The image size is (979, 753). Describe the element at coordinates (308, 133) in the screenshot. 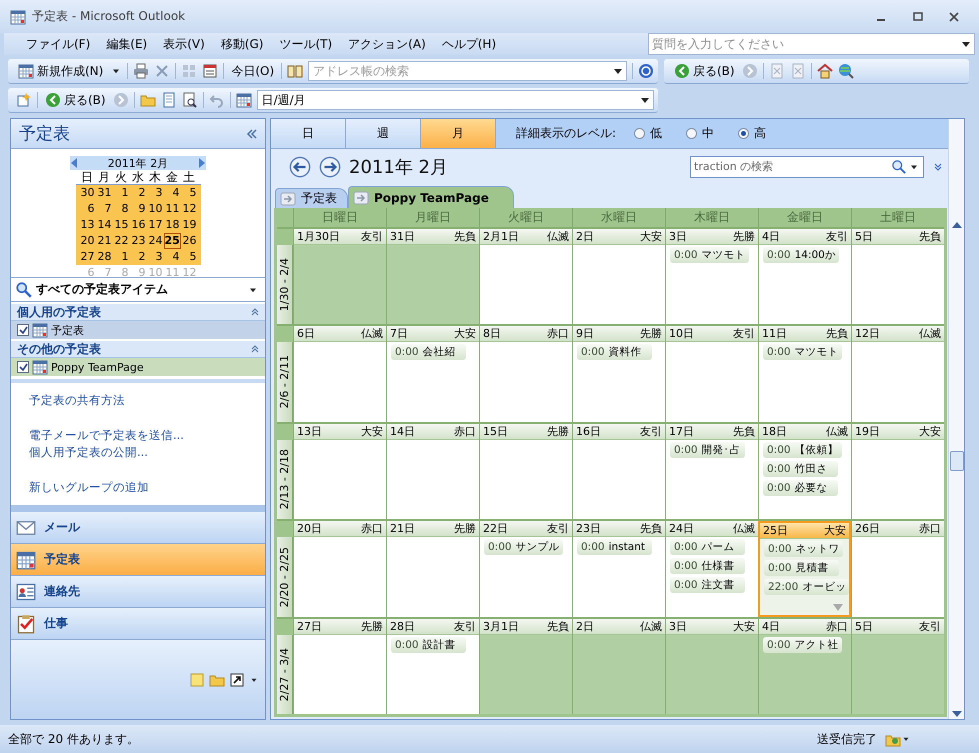

I see `view-tab: 日` at that location.